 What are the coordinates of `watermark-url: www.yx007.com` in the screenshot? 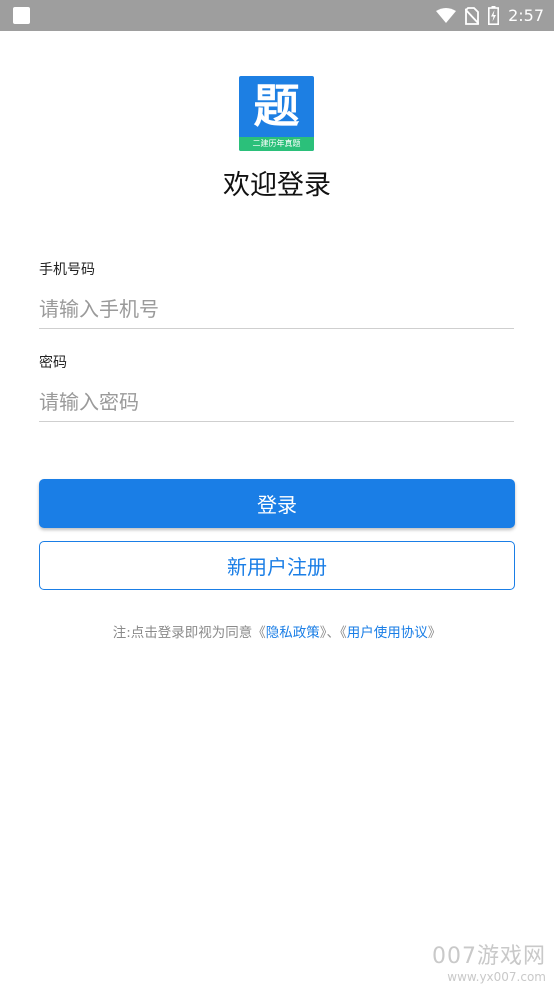 It's located at (496, 977).